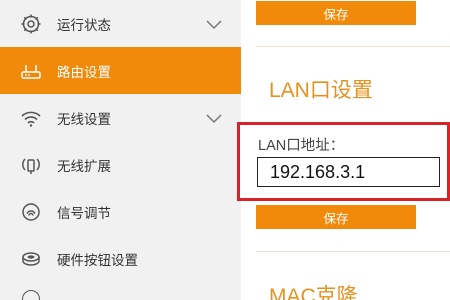  What do you see at coordinates (120, 70) in the screenshot?
I see `sidebar-item-route-settings: 路由设置` at bounding box center [120, 70].